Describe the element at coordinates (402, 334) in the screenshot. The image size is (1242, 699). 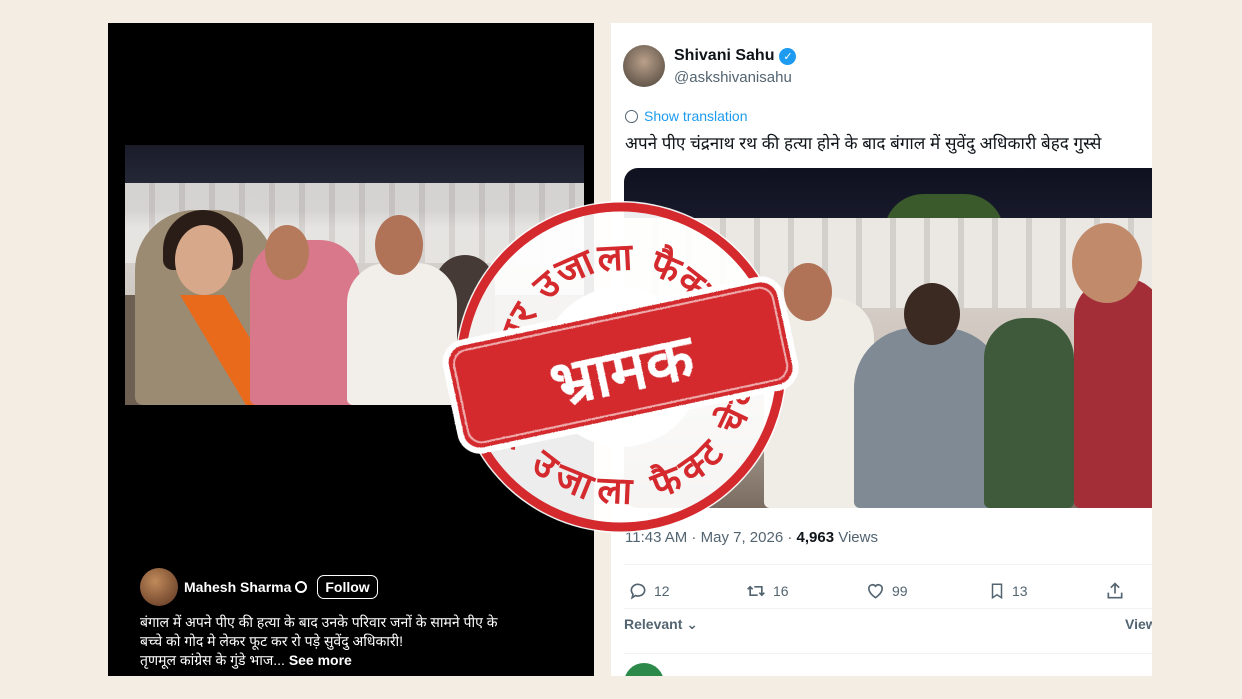
I see `man-white-kurta` at that location.